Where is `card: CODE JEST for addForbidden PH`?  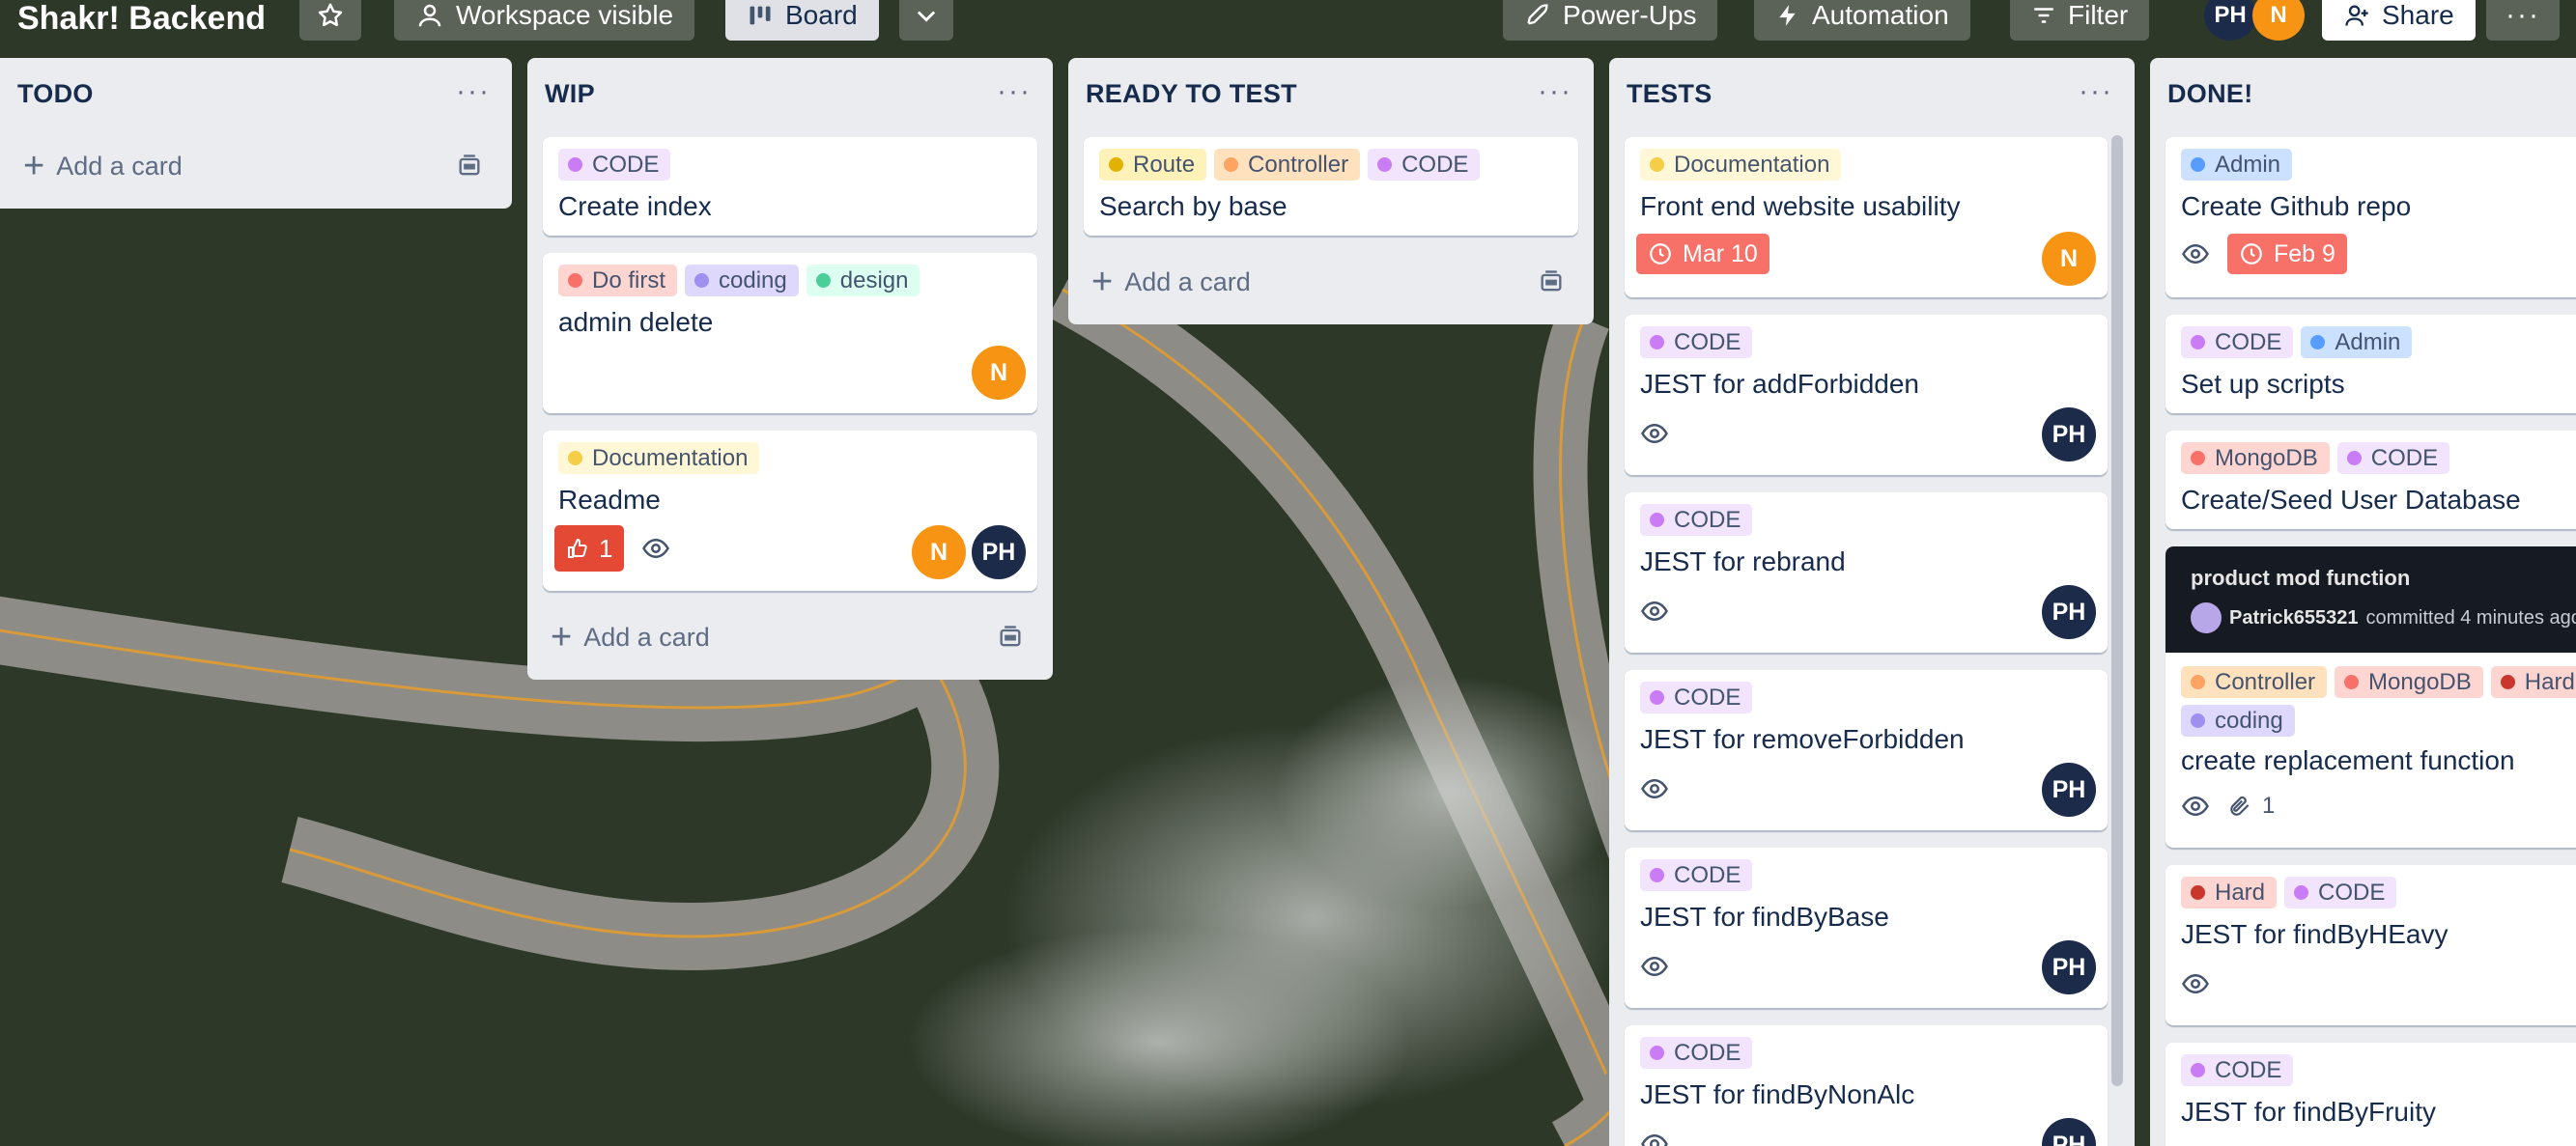
card: CODE JEST for addForbidden PH is located at coordinates (1866, 395).